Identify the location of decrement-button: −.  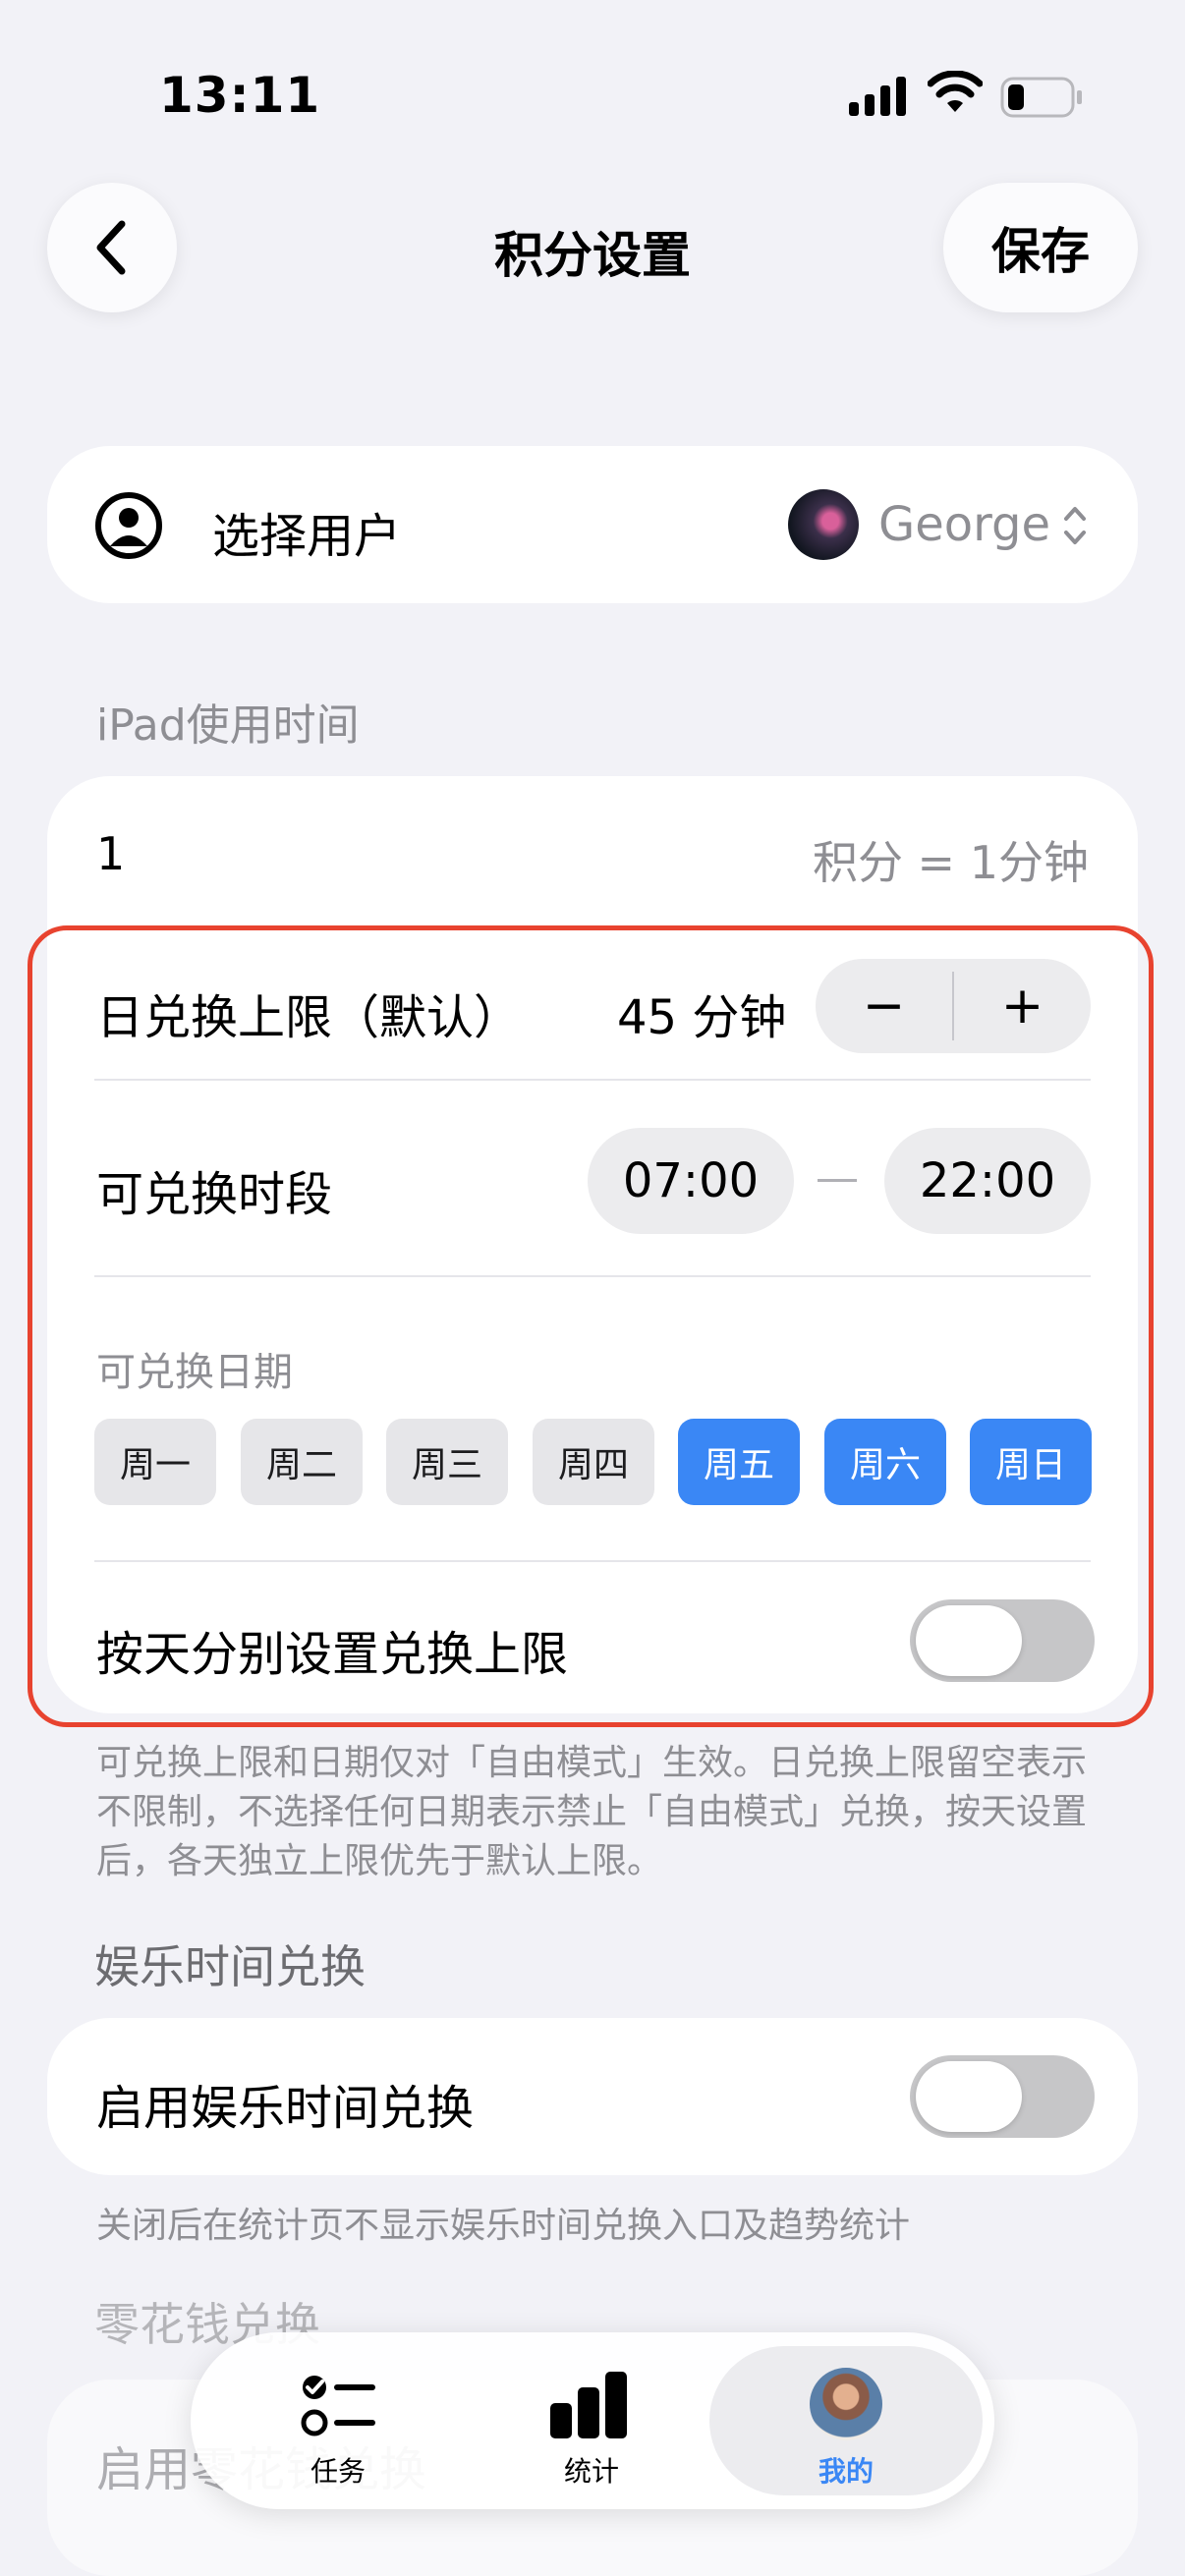
(884, 1006).